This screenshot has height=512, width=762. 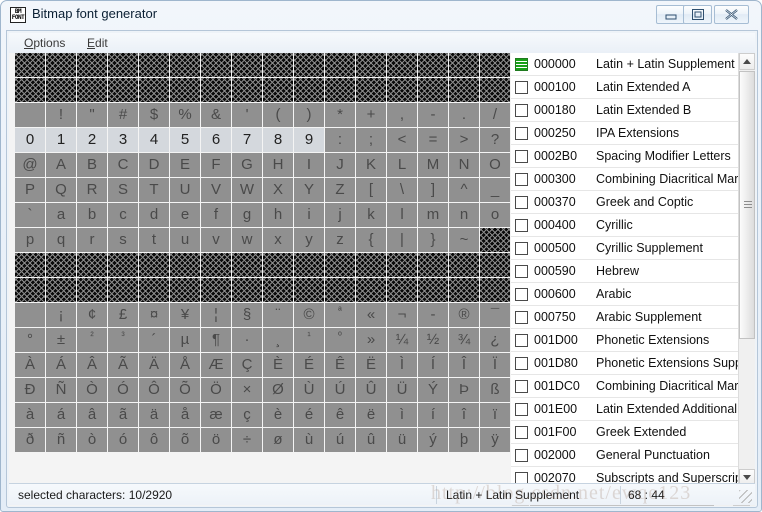 What do you see at coordinates (216, 165) in the screenshot?
I see `character-cell: F` at bounding box center [216, 165].